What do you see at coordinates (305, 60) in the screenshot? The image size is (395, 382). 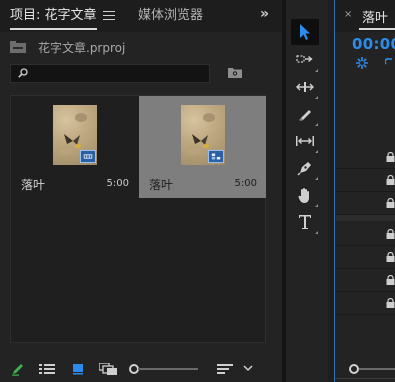 I see `track-select-tool` at bounding box center [305, 60].